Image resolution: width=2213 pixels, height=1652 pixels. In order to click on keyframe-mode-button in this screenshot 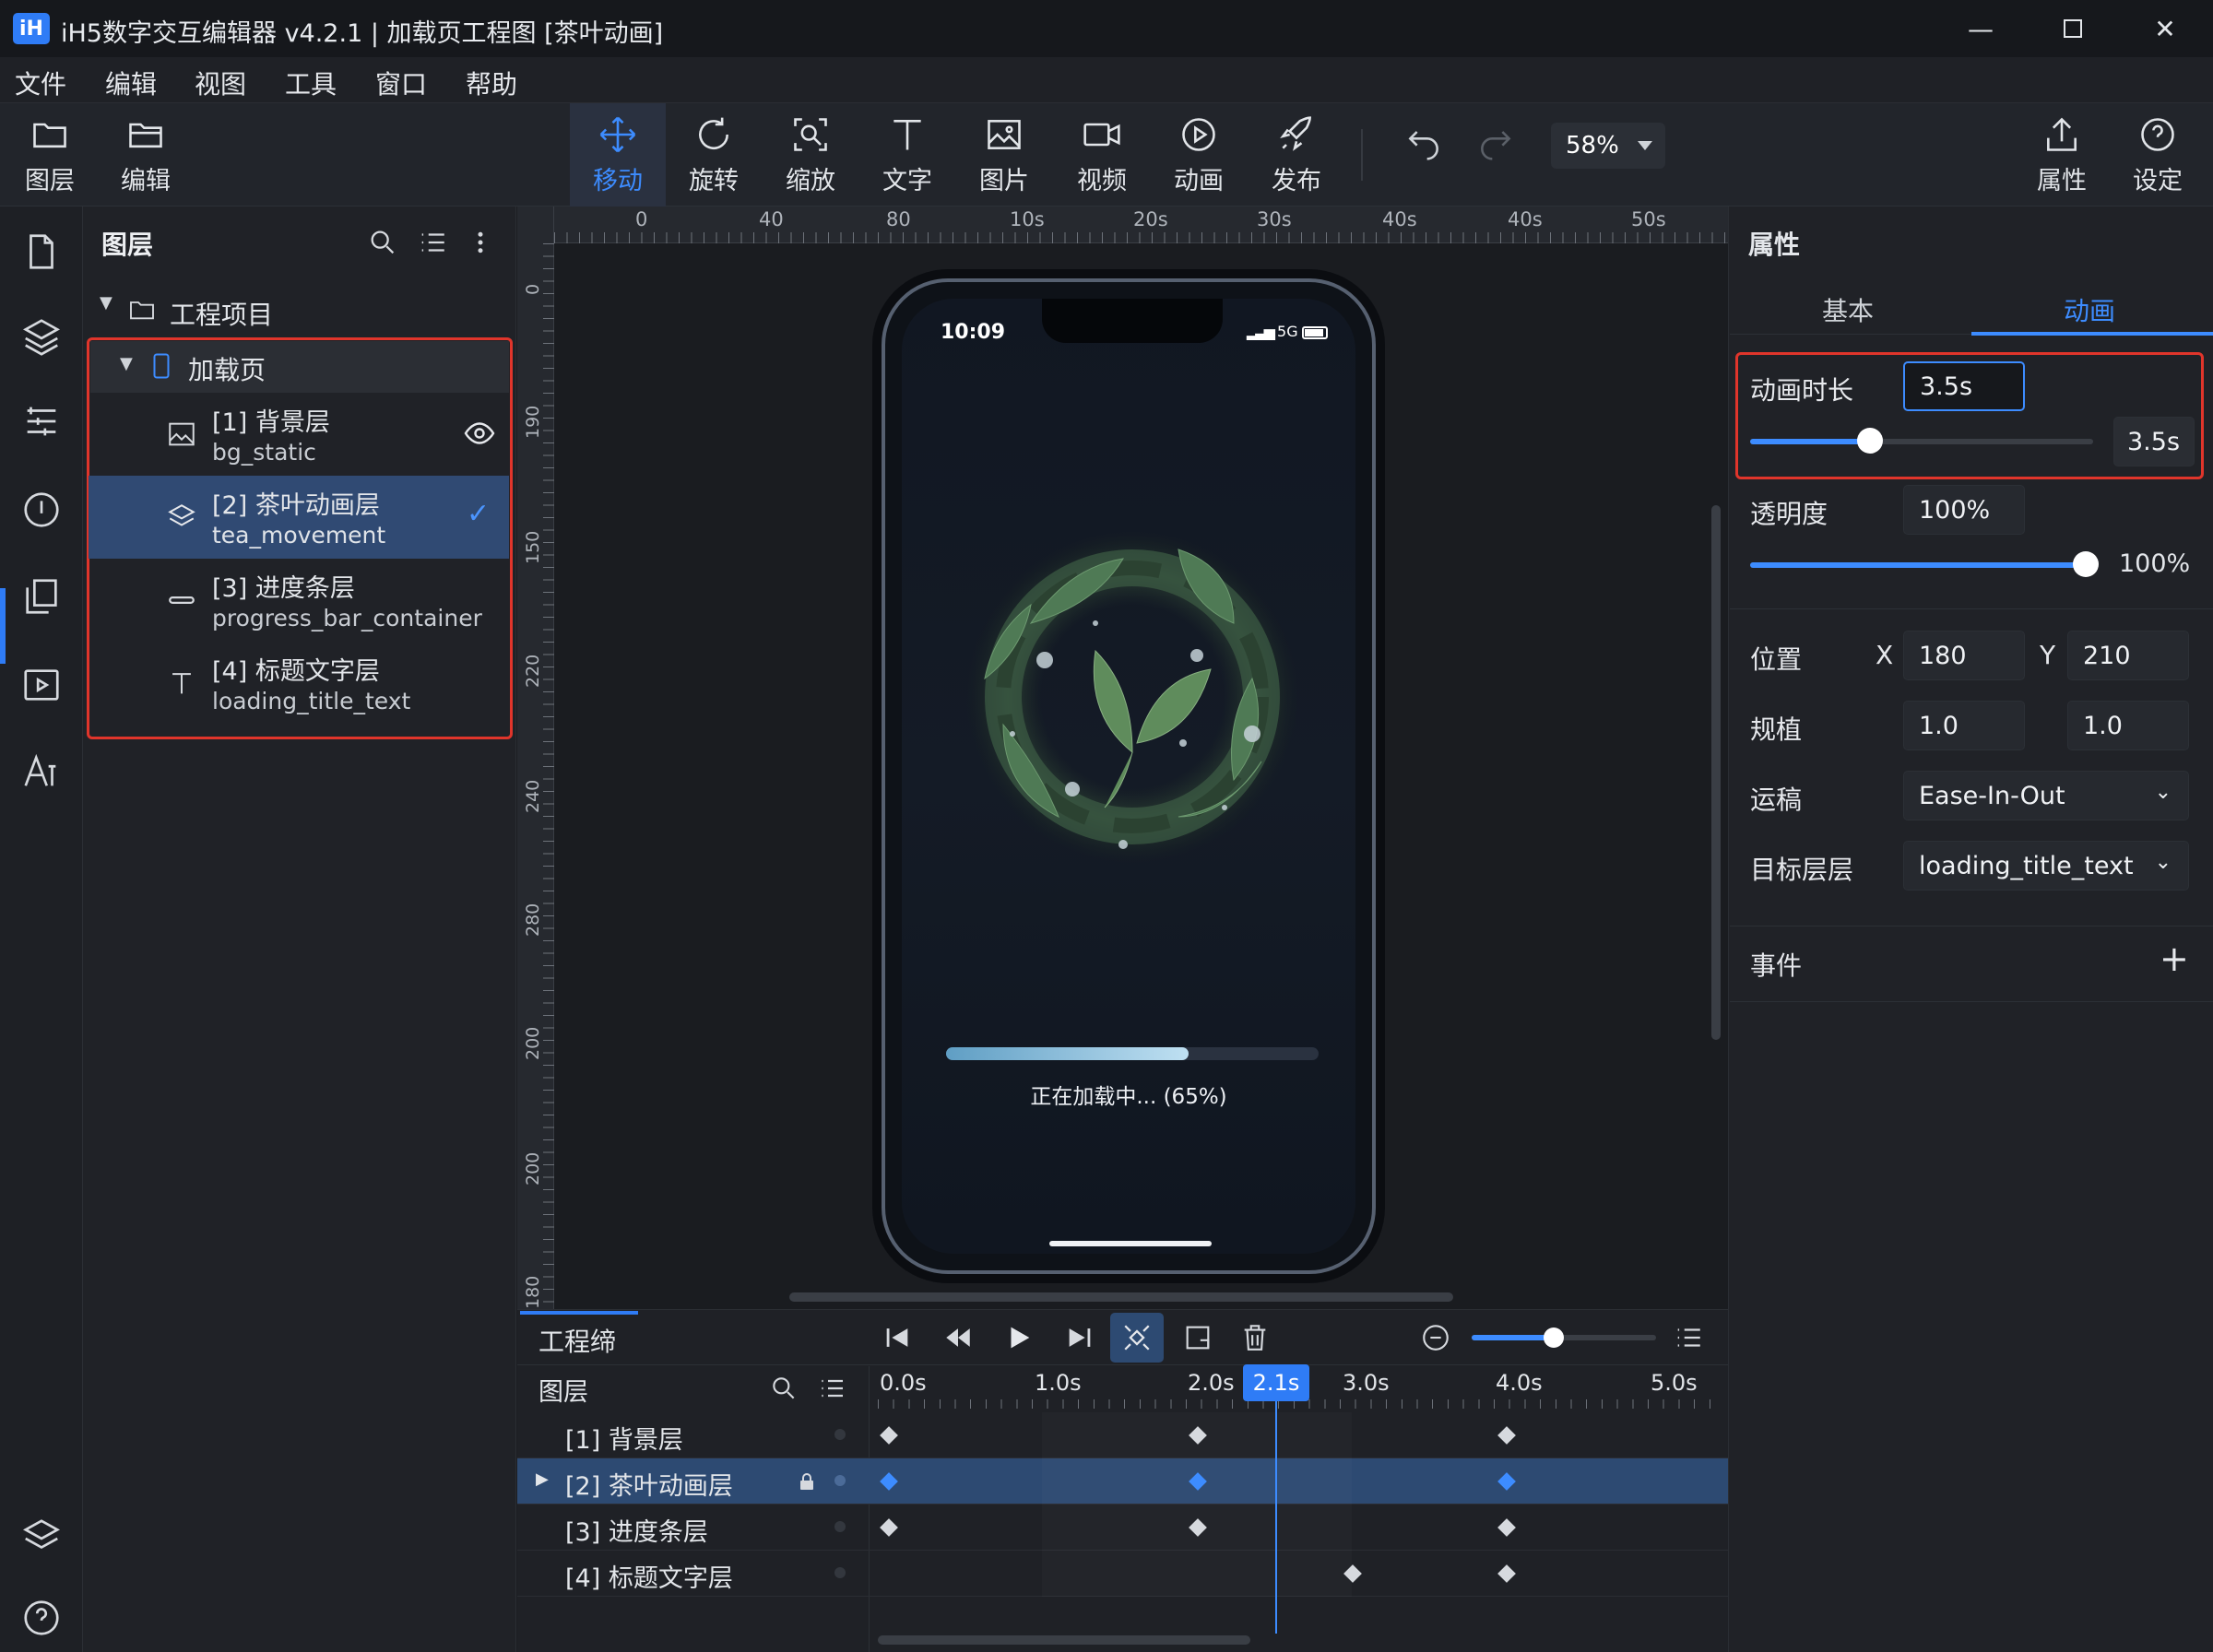, I will do `click(1137, 1338)`.